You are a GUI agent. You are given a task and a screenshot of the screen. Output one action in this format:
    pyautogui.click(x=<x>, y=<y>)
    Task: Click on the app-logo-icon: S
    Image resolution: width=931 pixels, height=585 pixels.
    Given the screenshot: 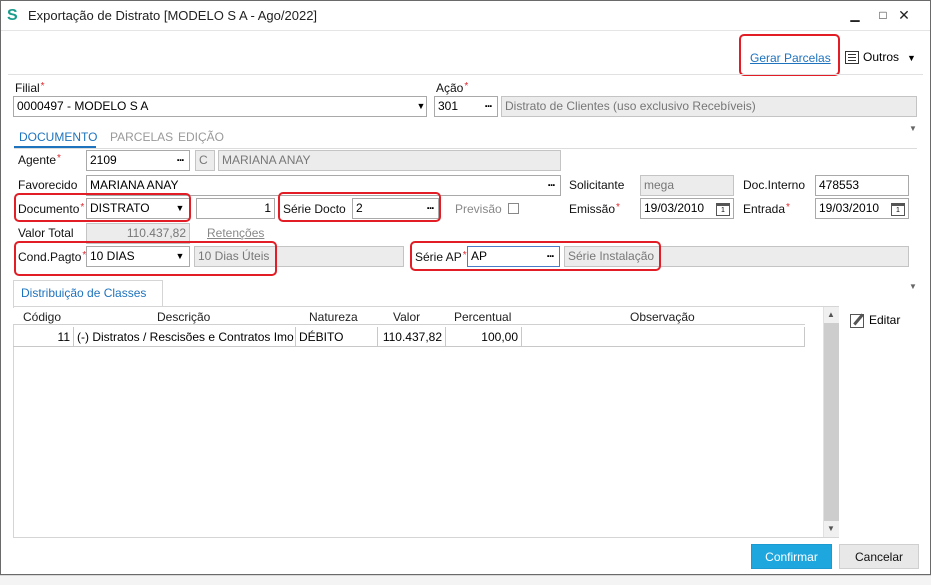 What is the action you would take?
    pyautogui.click(x=12, y=15)
    